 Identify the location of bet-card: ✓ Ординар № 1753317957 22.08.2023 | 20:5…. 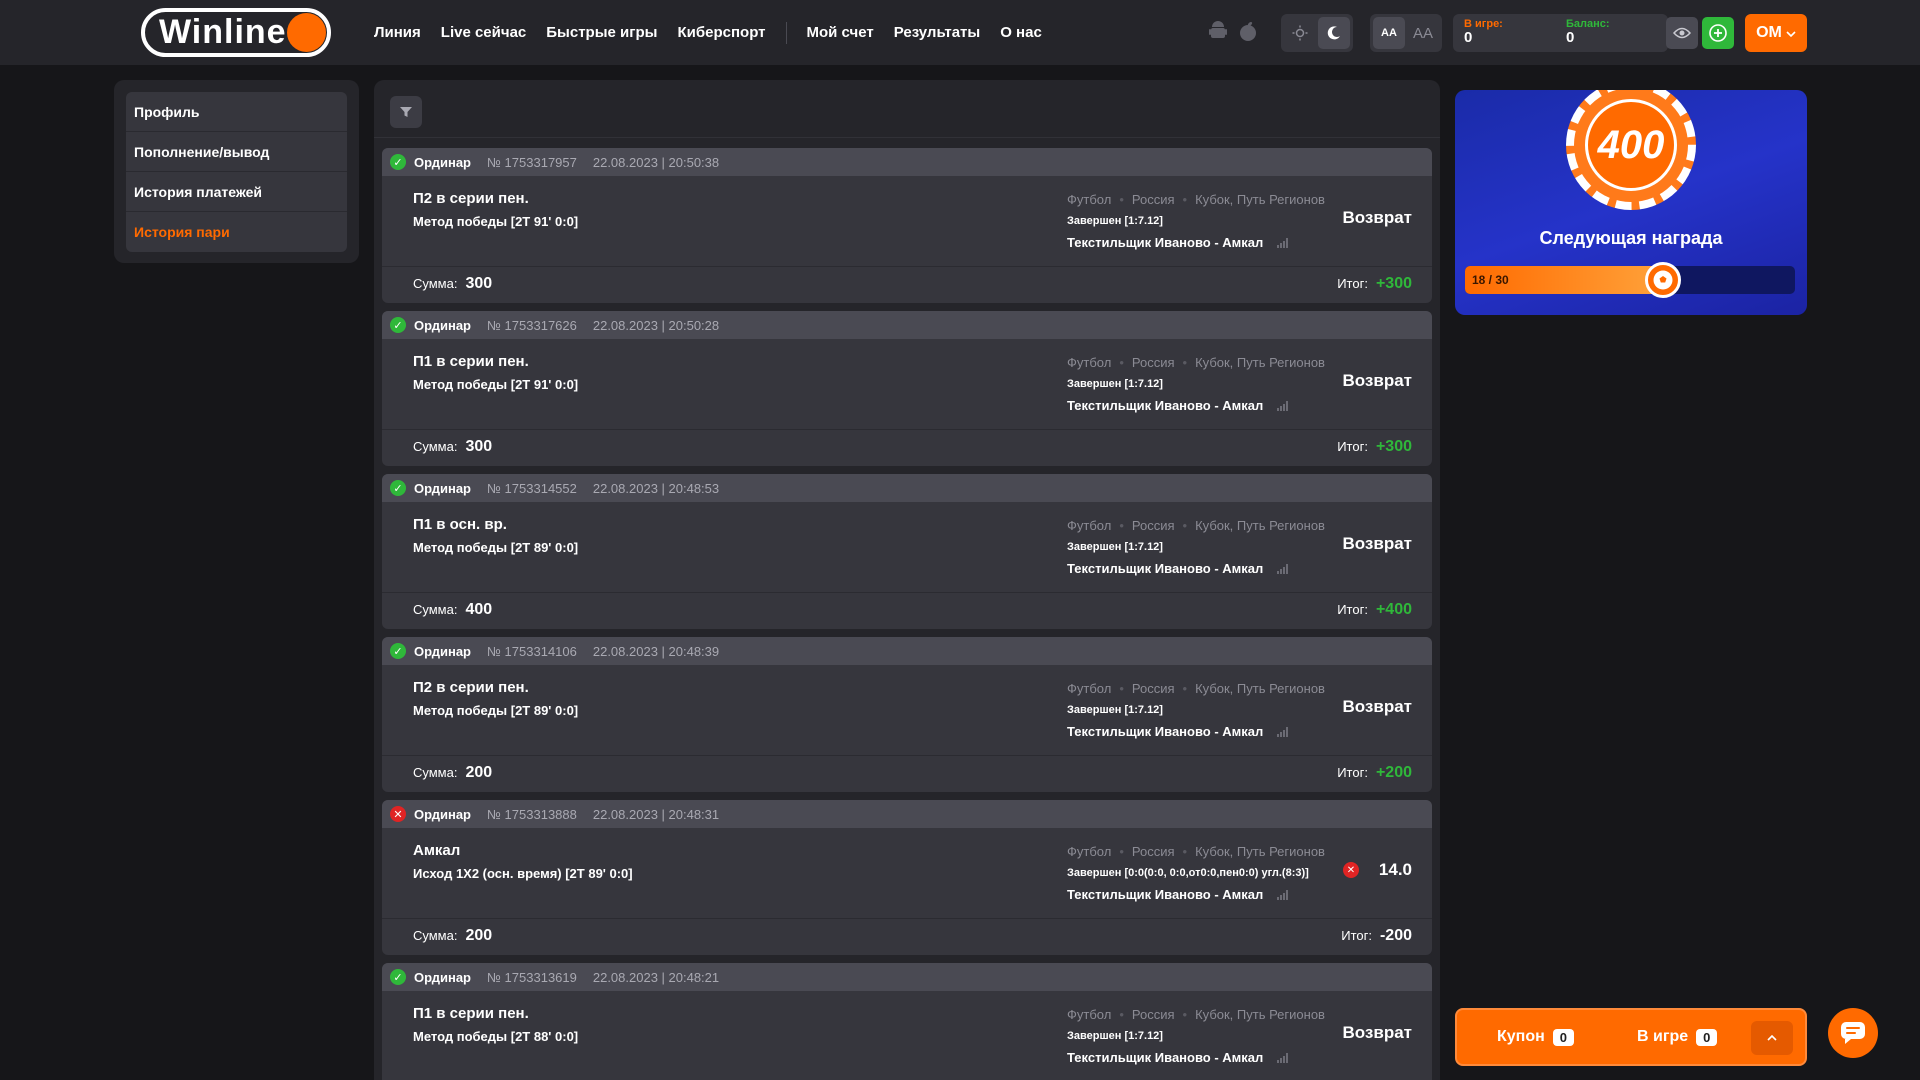
(907, 225).